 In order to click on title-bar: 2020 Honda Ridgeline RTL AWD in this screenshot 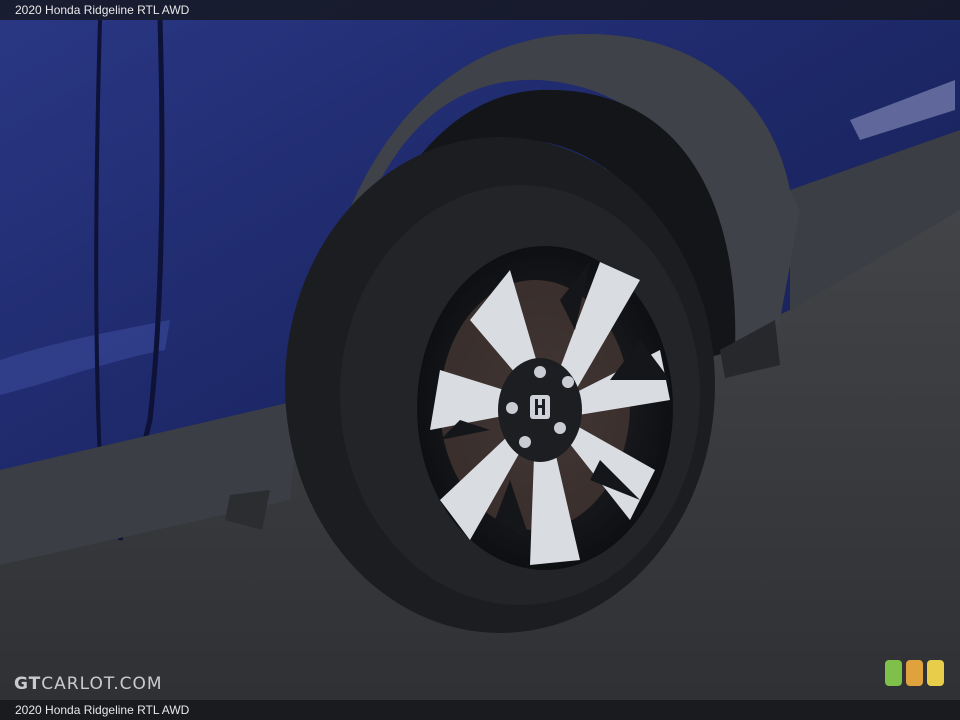, I will do `click(480, 10)`.